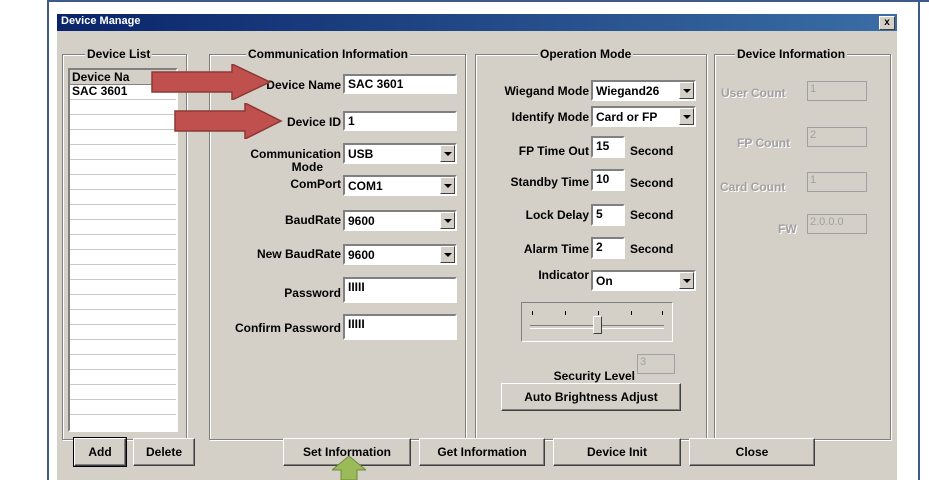  Describe the element at coordinates (656, 364) in the screenshot. I see `security-level-field: 3` at that location.